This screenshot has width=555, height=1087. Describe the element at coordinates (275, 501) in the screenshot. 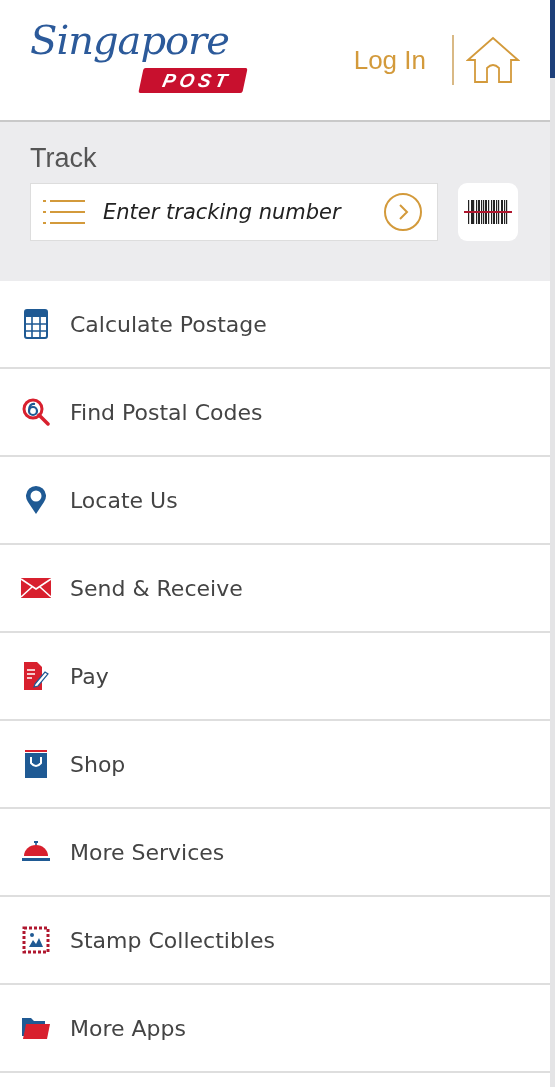

I see `menu-item: Locate Us` at that location.